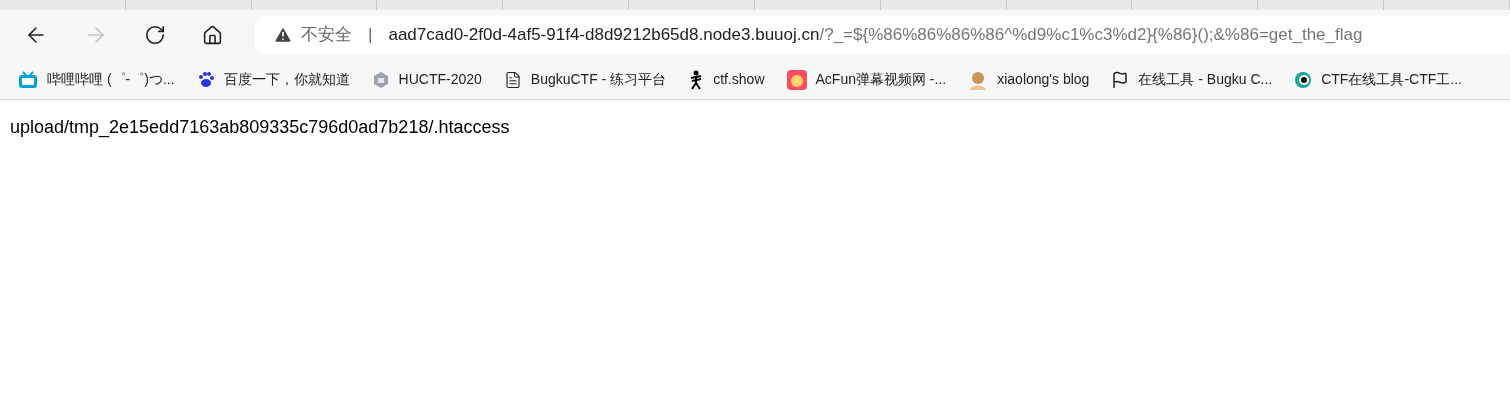 The image size is (1510, 411). Describe the element at coordinates (426, 79) in the screenshot. I see `bookmark-item: HUCTF-2020` at that location.